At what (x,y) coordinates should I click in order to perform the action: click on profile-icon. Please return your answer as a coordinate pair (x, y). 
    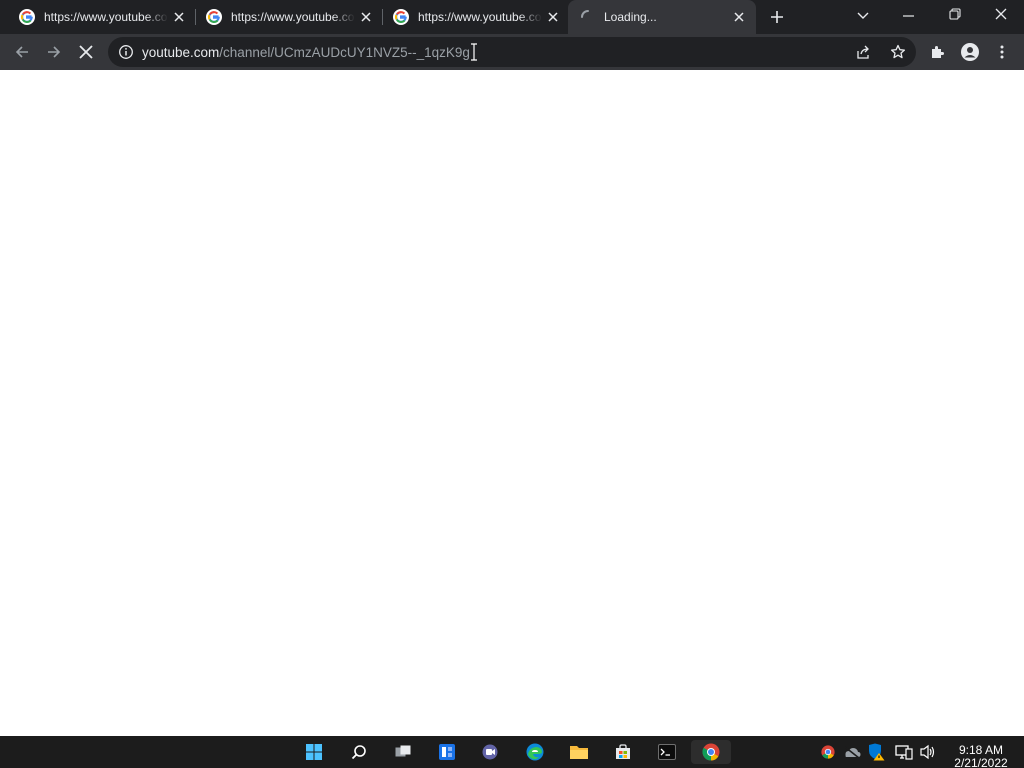
    Looking at the image, I should click on (970, 52).